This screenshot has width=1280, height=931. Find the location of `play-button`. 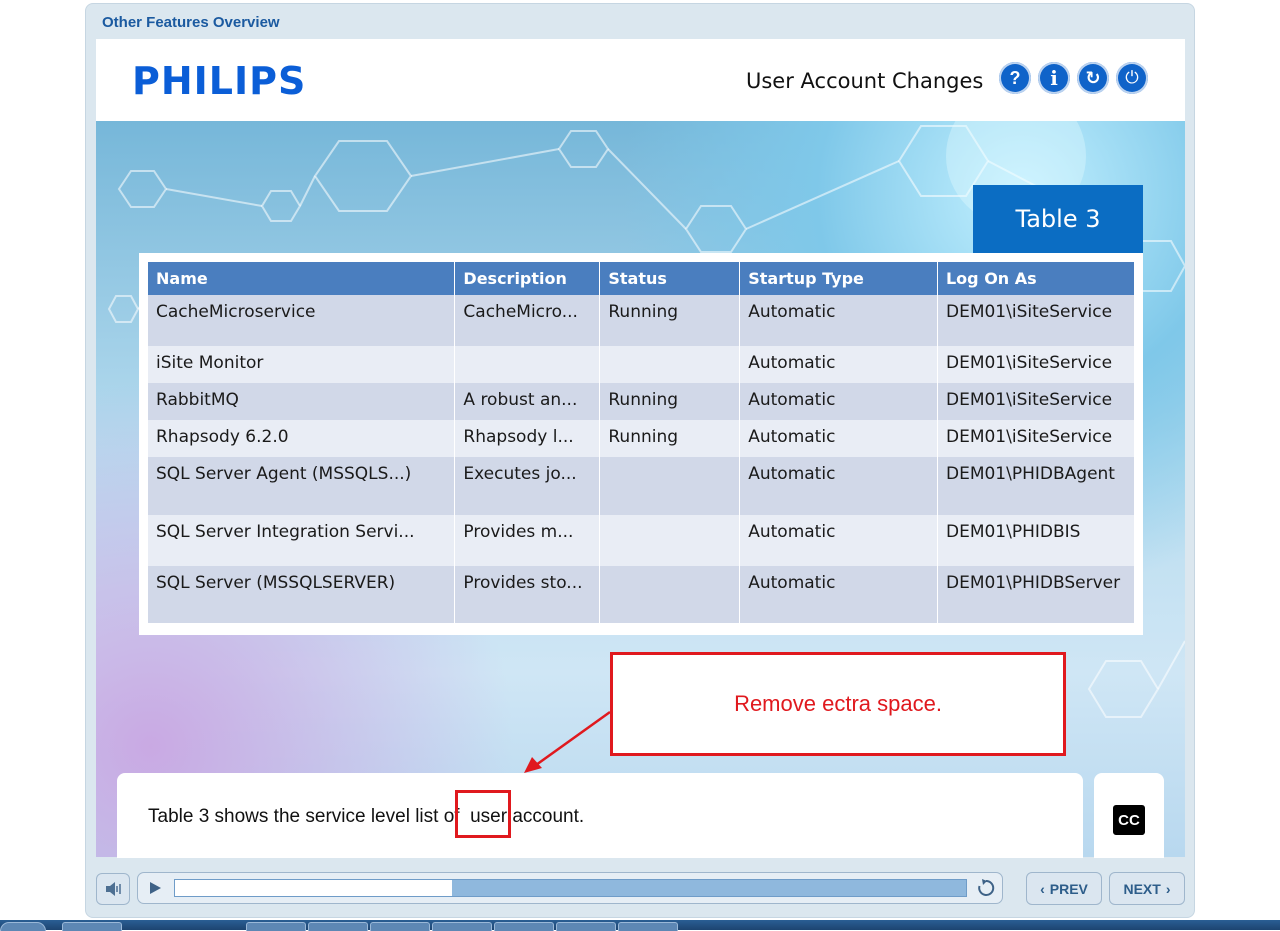

play-button is located at coordinates (155, 890).